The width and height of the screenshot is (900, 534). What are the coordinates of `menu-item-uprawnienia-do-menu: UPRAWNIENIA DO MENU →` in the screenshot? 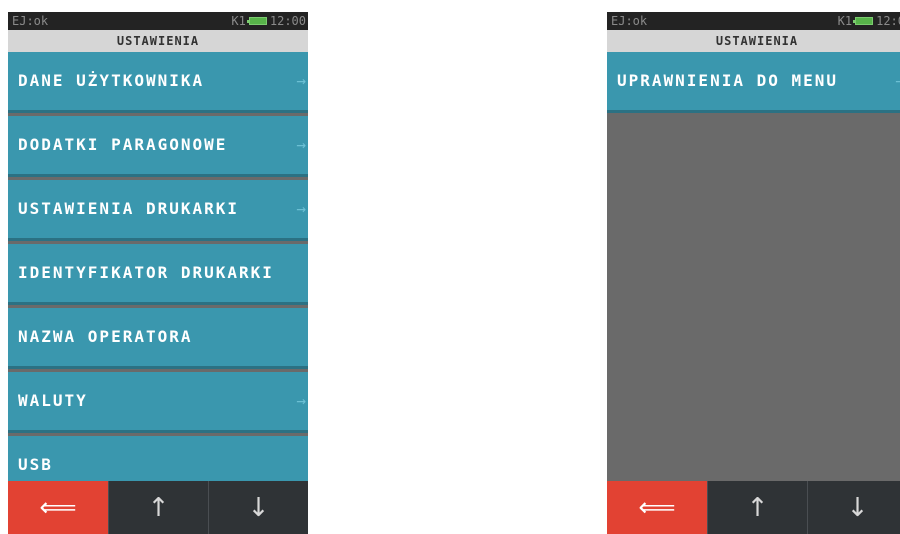 It's located at (753, 82).